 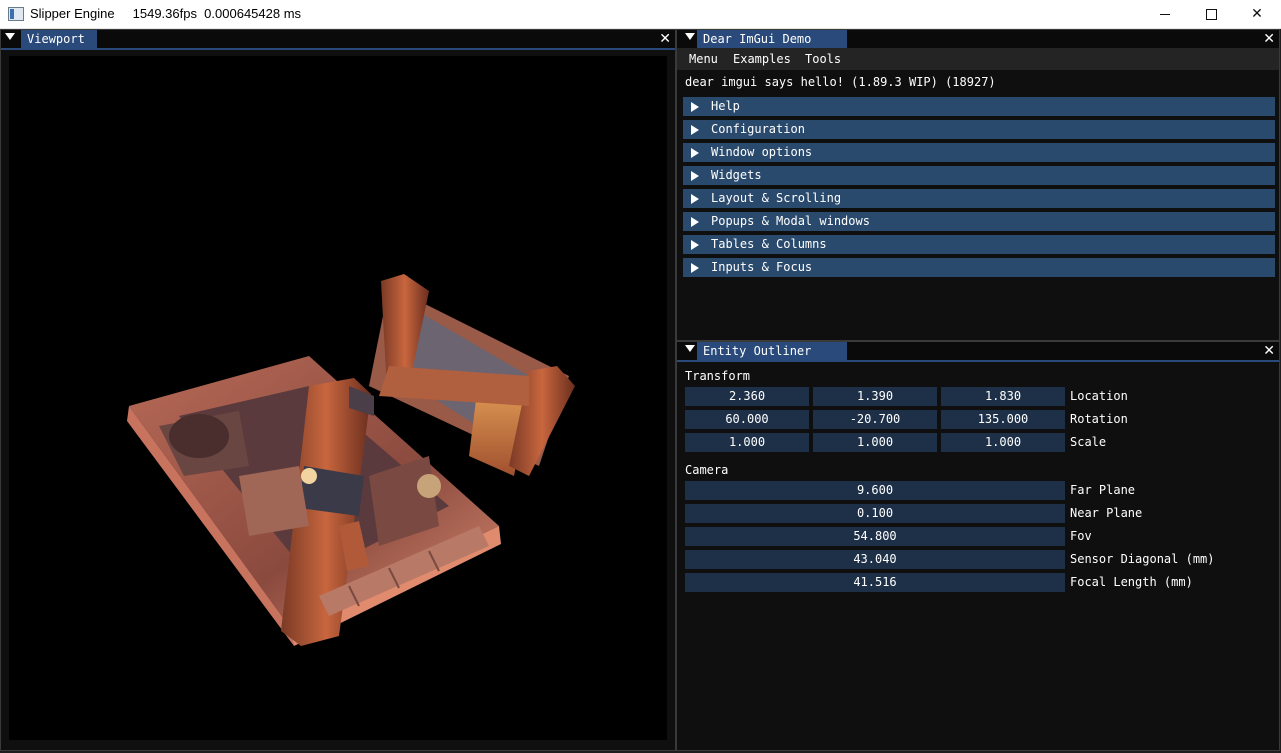 I want to click on focal-length-field: 41.516, so click(x=875, y=582).